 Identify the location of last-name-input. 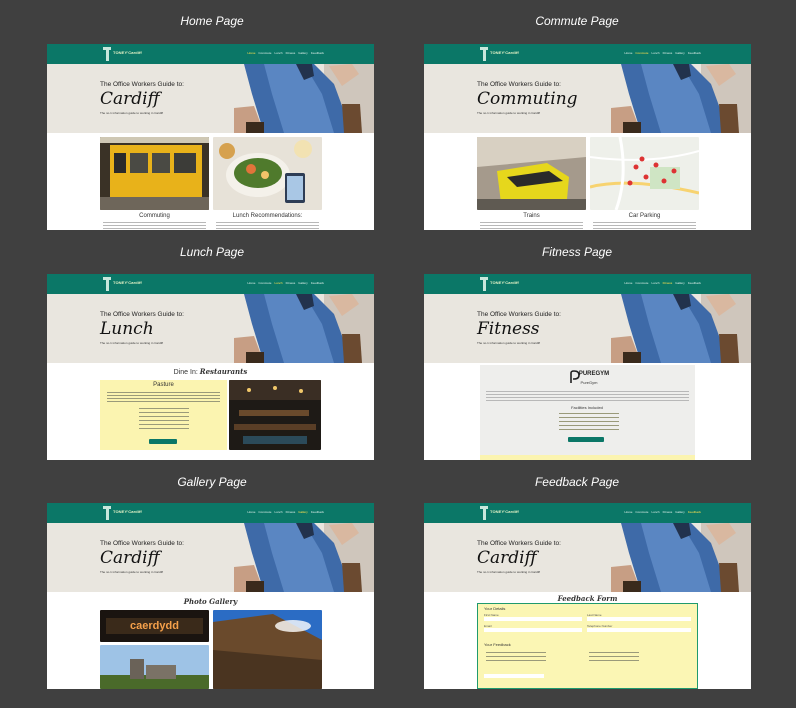
(639, 619).